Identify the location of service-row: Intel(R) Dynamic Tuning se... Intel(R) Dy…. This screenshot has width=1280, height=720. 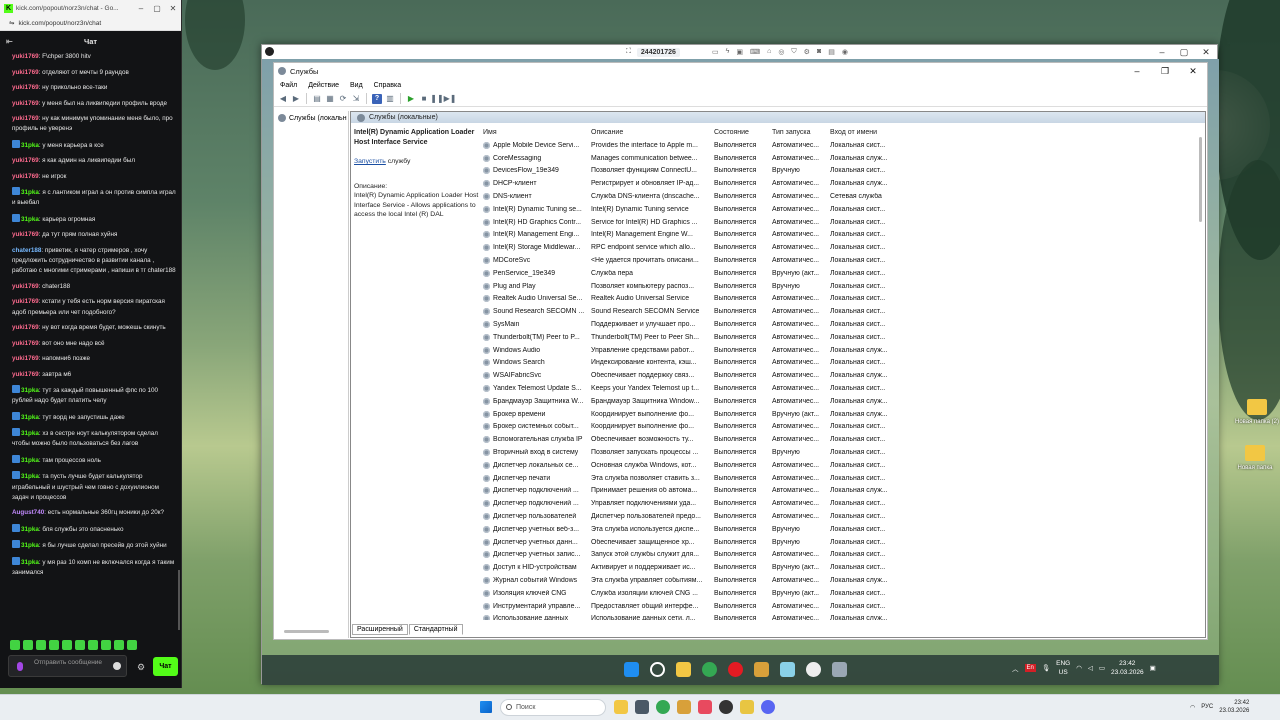
(838, 209).